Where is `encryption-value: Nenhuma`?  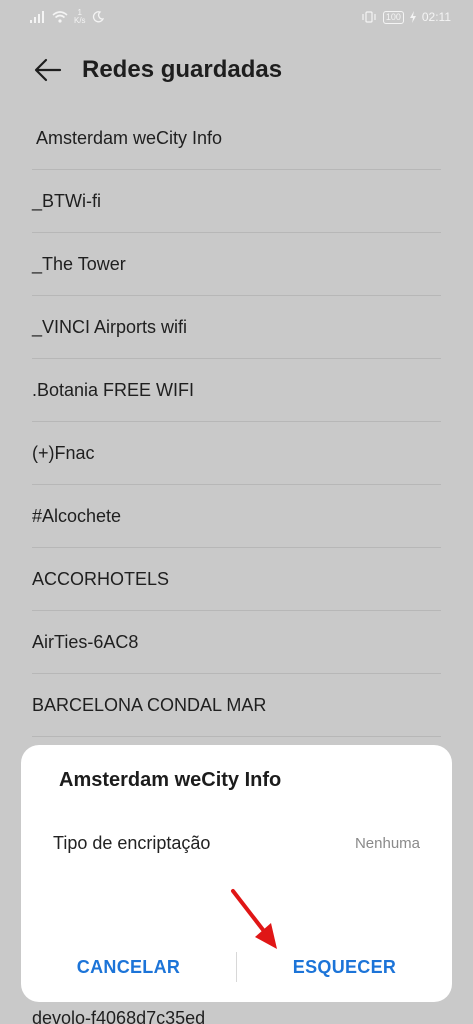 encryption-value: Nenhuma is located at coordinates (387, 843).